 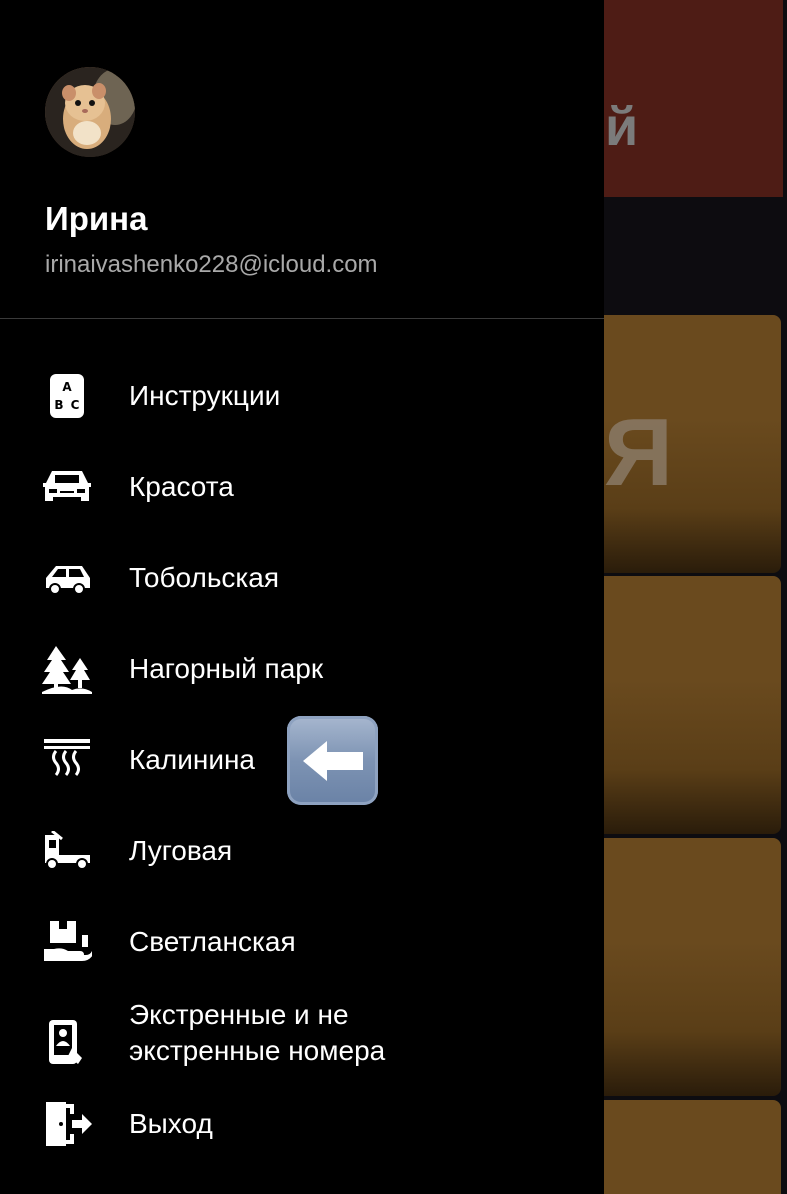 I want to click on menu-item-label: Инструкции, so click(x=205, y=395).